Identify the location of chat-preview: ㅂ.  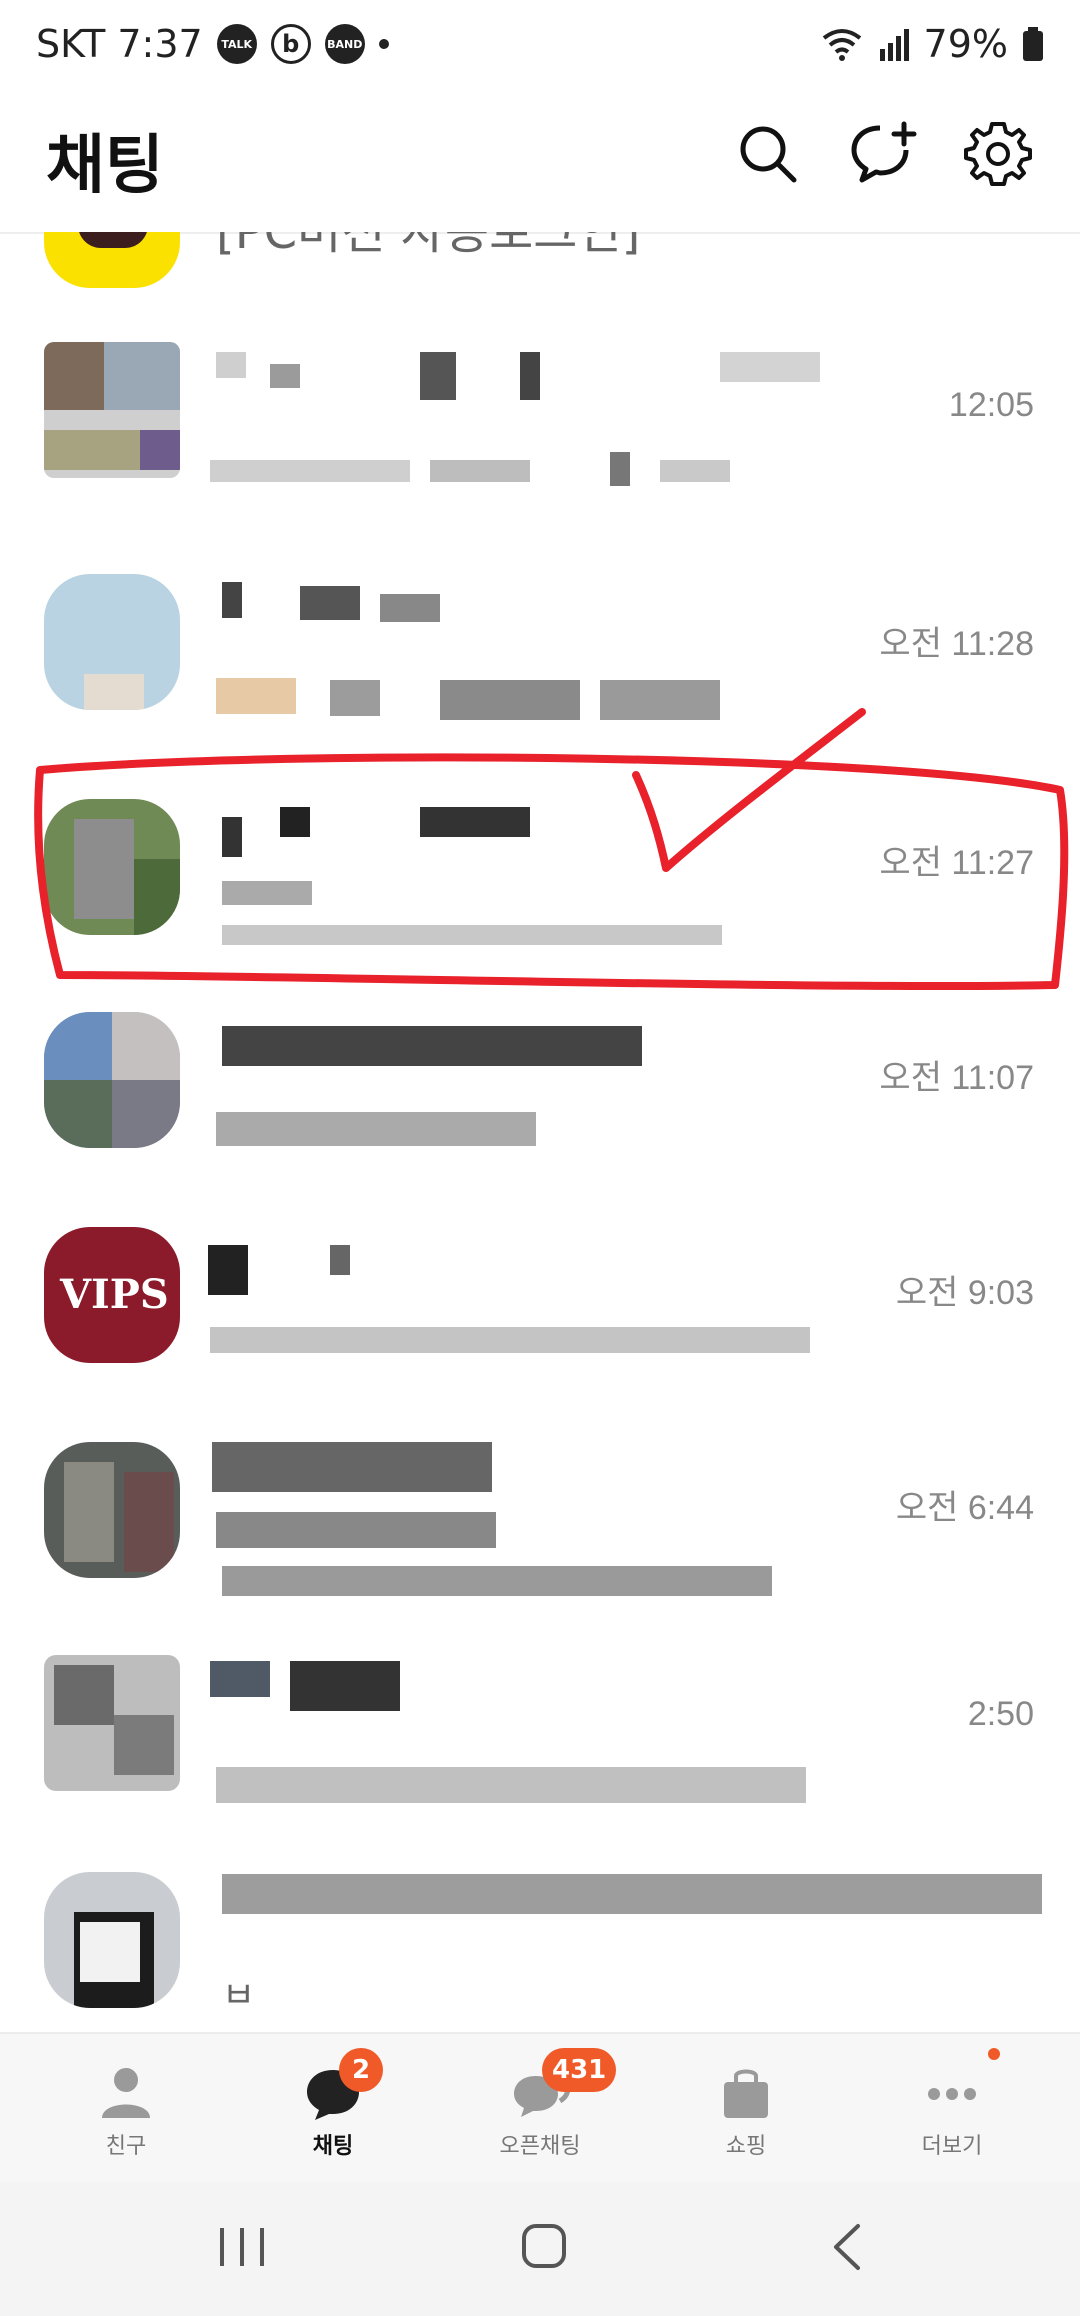
(239, 1995).